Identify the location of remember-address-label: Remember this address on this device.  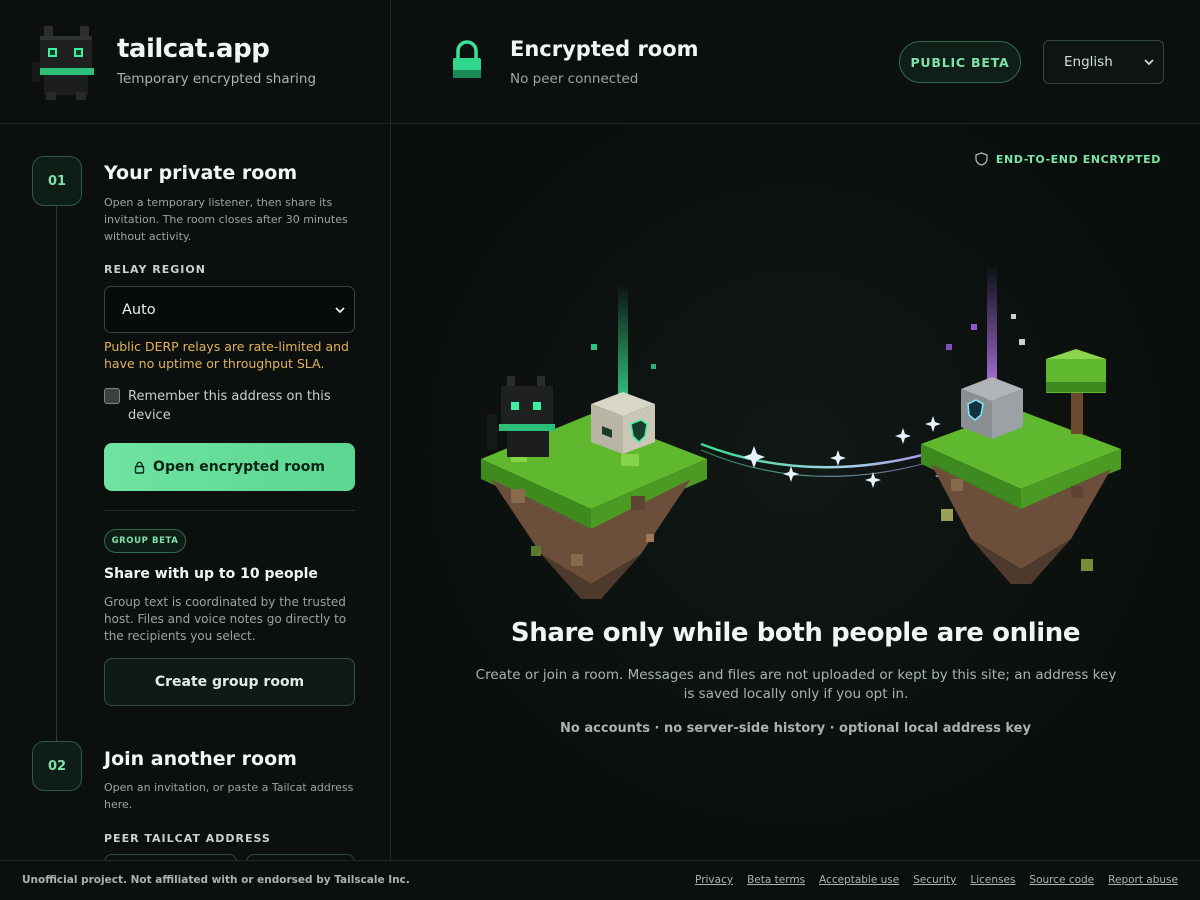
(238, 406).